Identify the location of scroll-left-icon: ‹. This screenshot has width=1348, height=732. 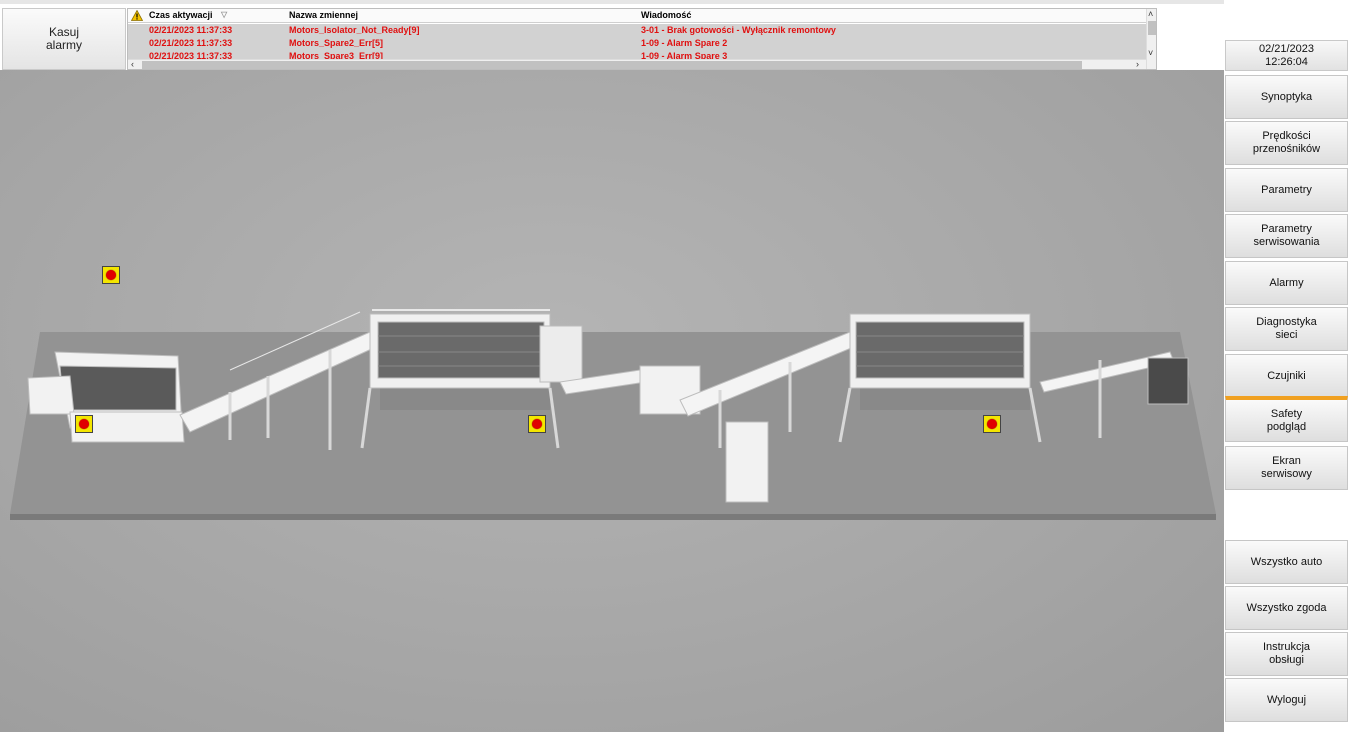
(132, 64).